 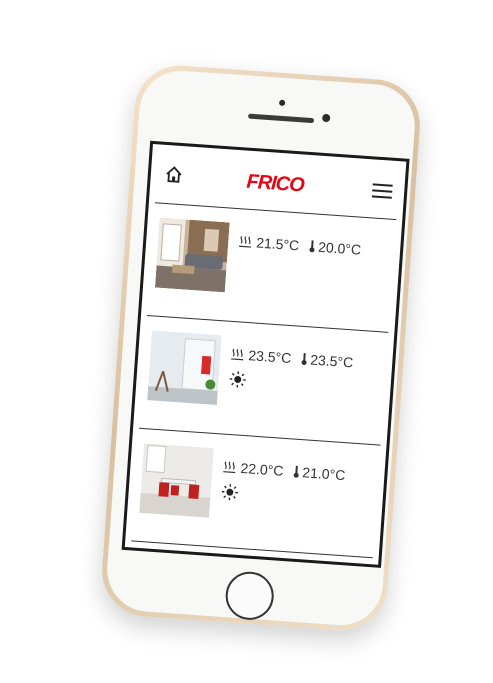 What do you see at coordinates (275, 183) in the screenshot?
I see `brand-logo: FRICO` at bounding box center [275, 183].